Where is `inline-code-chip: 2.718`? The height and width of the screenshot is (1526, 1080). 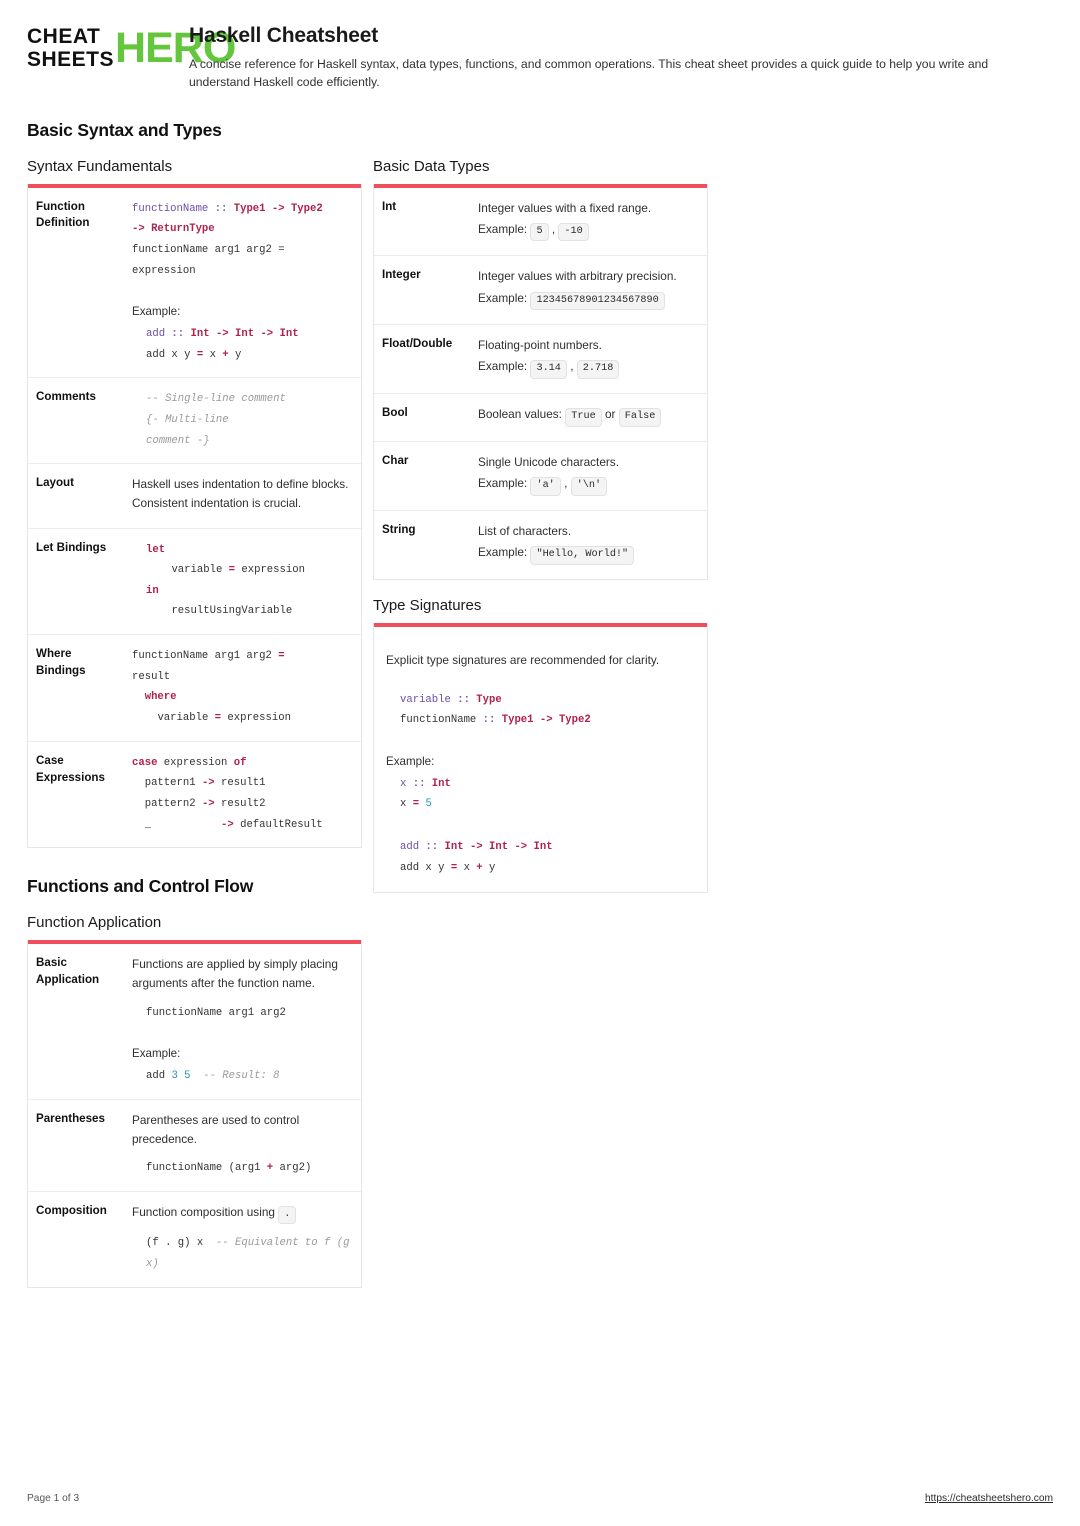 inline-code-chip: 2.718 is located at coordinates (598, 370).